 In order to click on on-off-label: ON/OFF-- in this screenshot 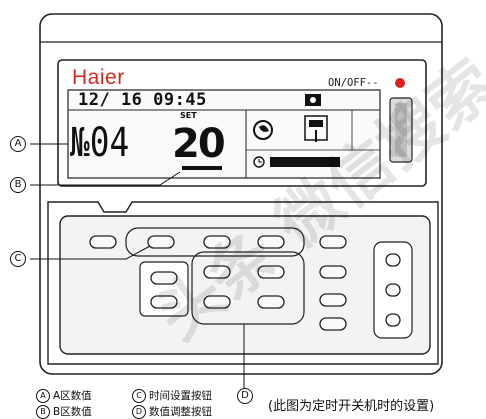, I will do `click(353, 83)`.